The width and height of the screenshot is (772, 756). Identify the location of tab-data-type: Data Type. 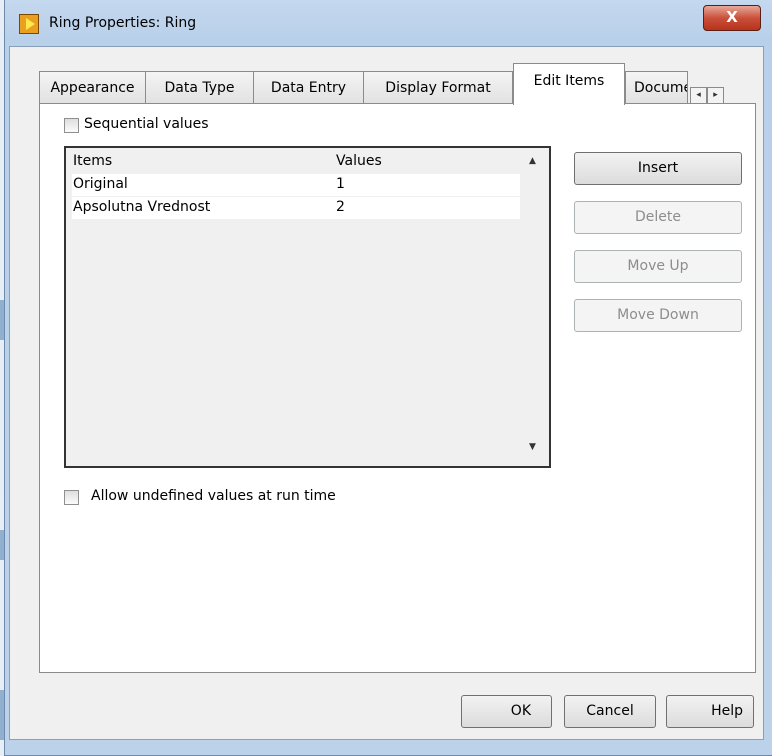
(199, 87).